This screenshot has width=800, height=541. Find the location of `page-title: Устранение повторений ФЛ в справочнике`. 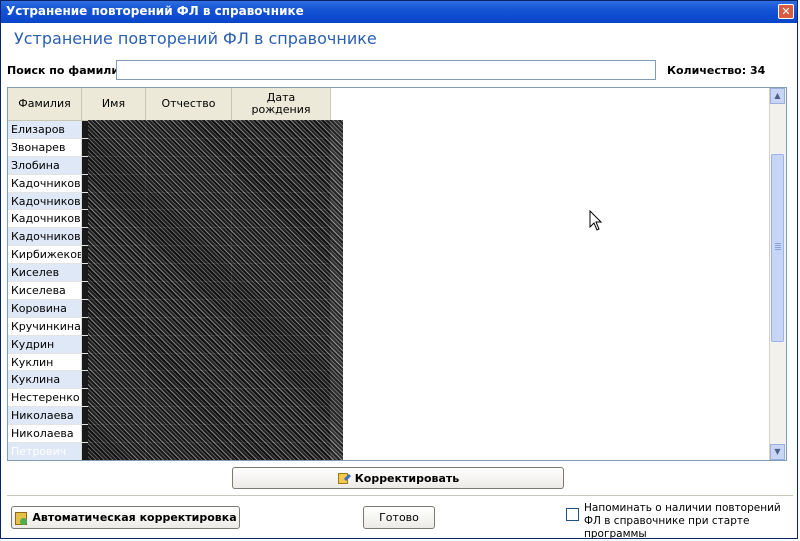

page-title: Устранение повторений ФЛ в справочнике is located at coordinates (195, 38).